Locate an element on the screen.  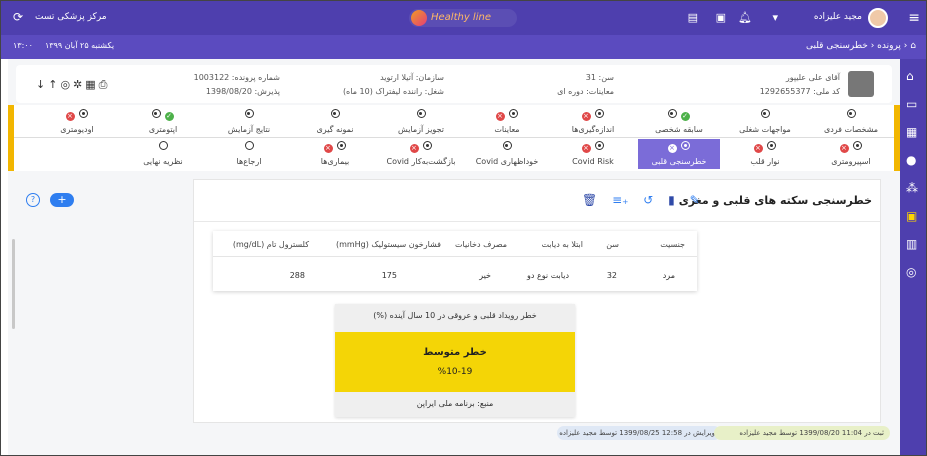
tab-item: نمونه گیری is located at coordinates (335, 122).